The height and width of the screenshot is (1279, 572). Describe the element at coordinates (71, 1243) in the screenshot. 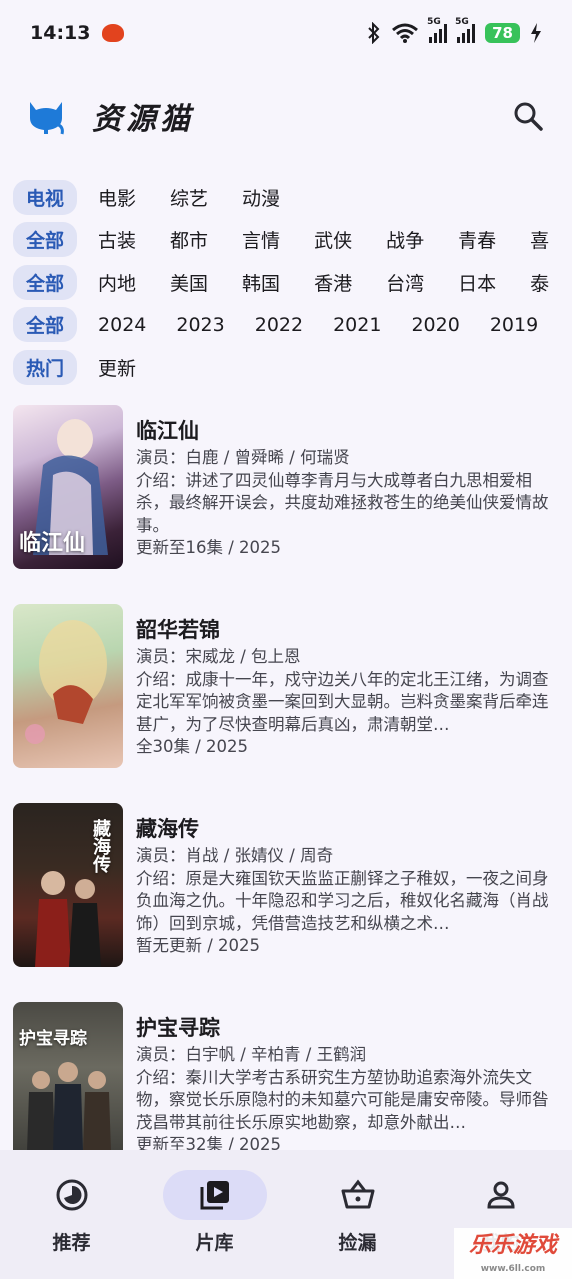

I see `nav-recommend-label: 推荐` at that location.